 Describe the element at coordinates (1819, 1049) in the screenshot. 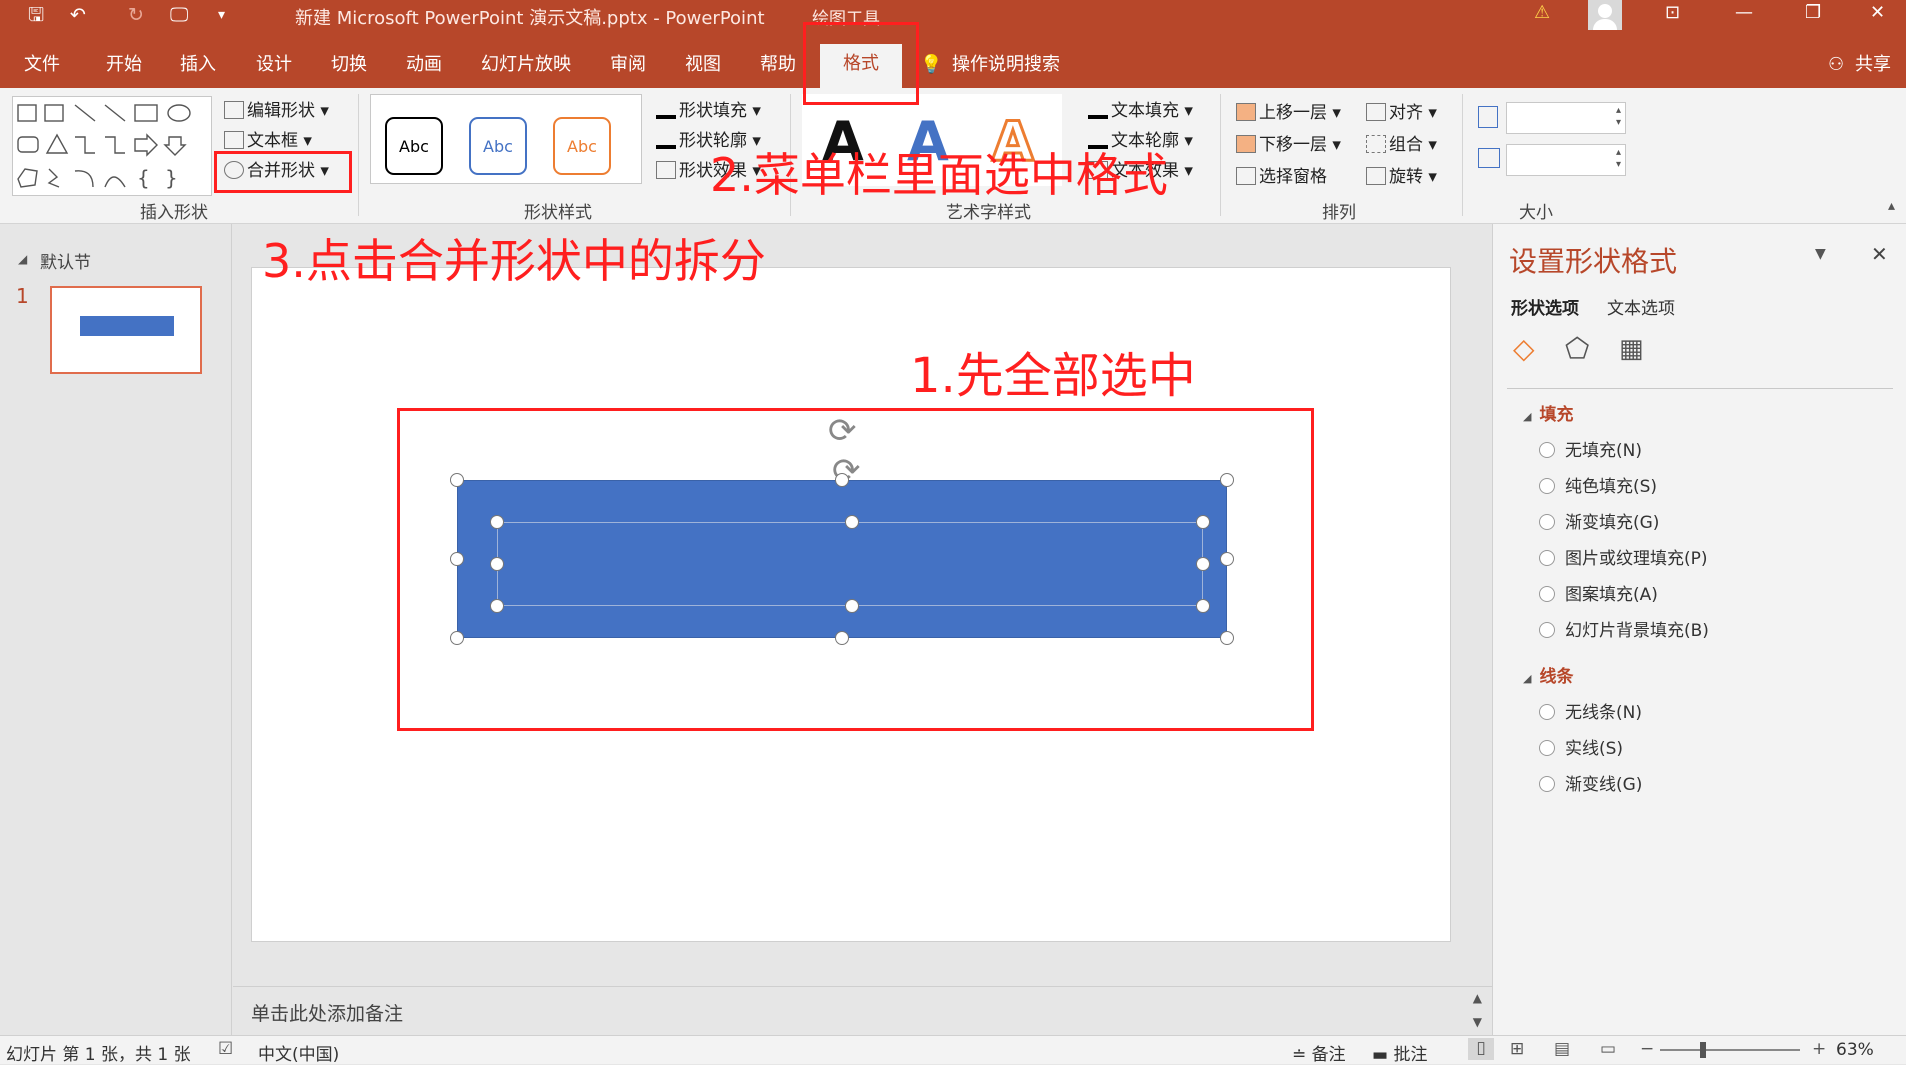

I see `zoom-in-button: +` at that location.